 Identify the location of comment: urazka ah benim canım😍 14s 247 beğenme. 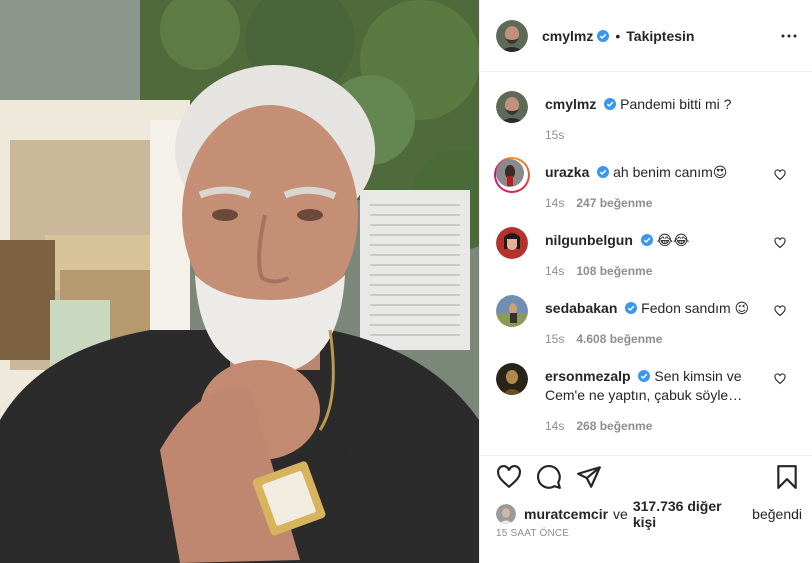
(646, 183).